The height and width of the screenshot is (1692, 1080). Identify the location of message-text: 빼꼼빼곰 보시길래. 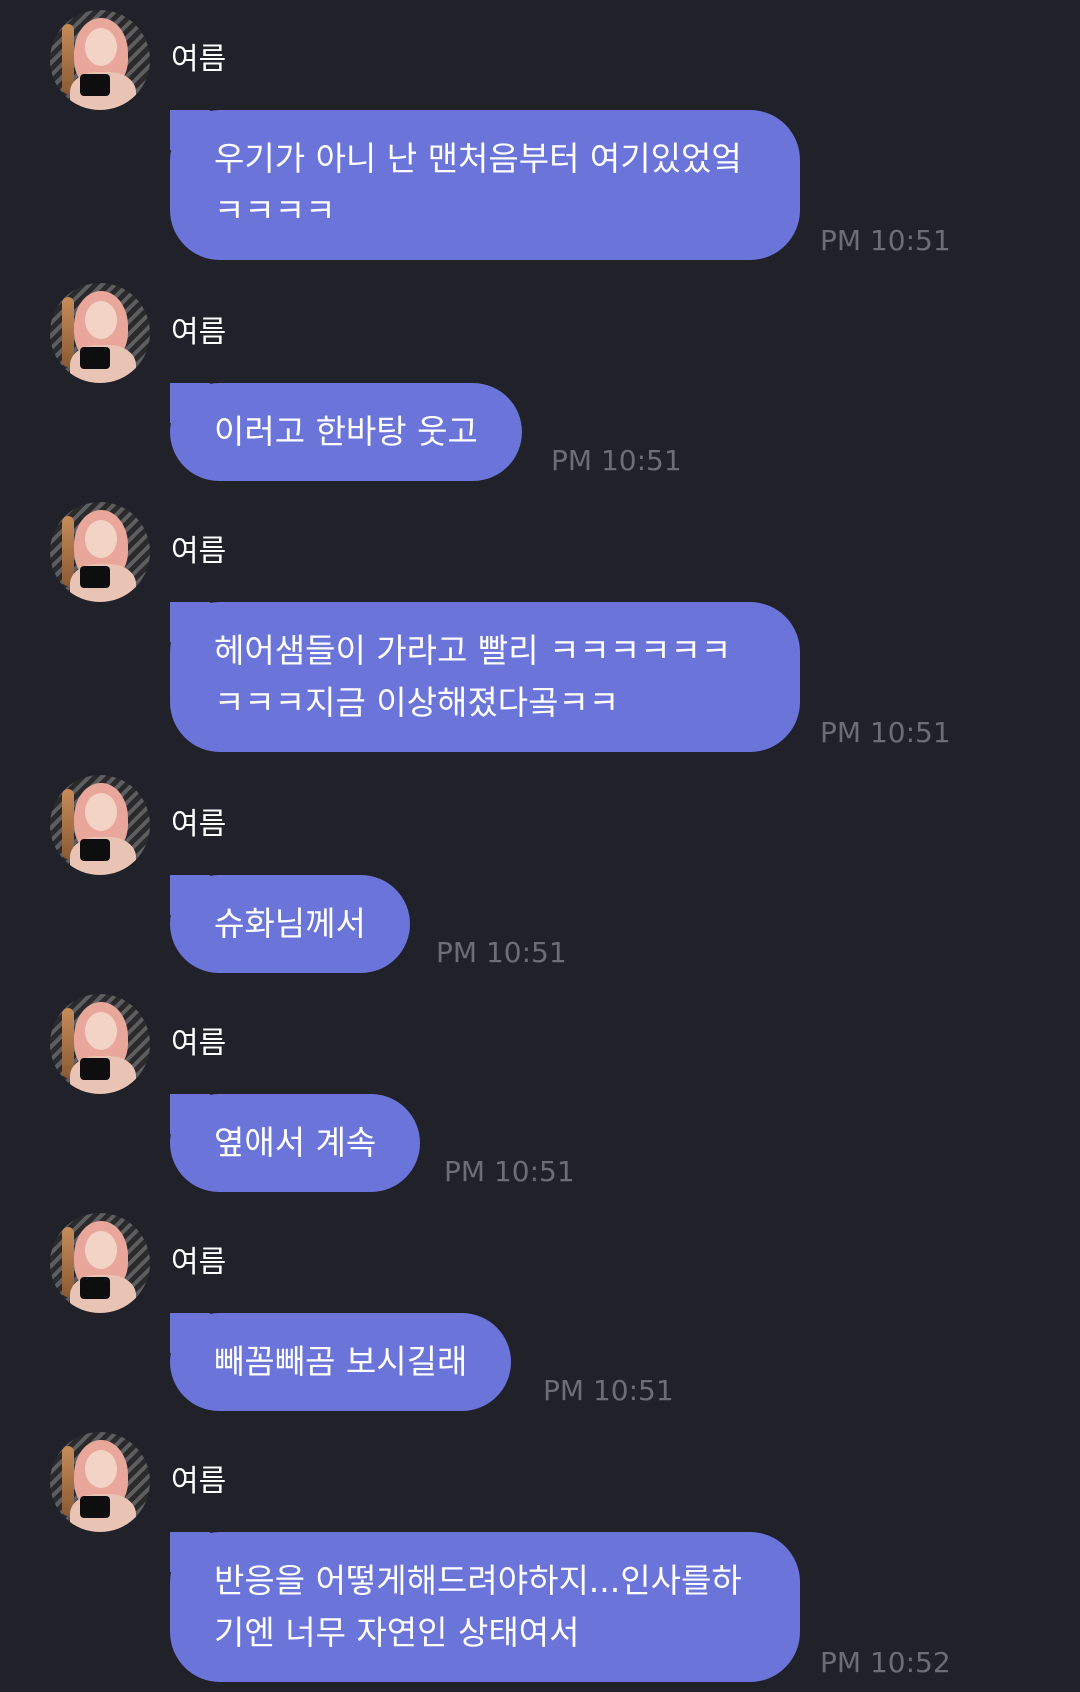
(341, 1361).